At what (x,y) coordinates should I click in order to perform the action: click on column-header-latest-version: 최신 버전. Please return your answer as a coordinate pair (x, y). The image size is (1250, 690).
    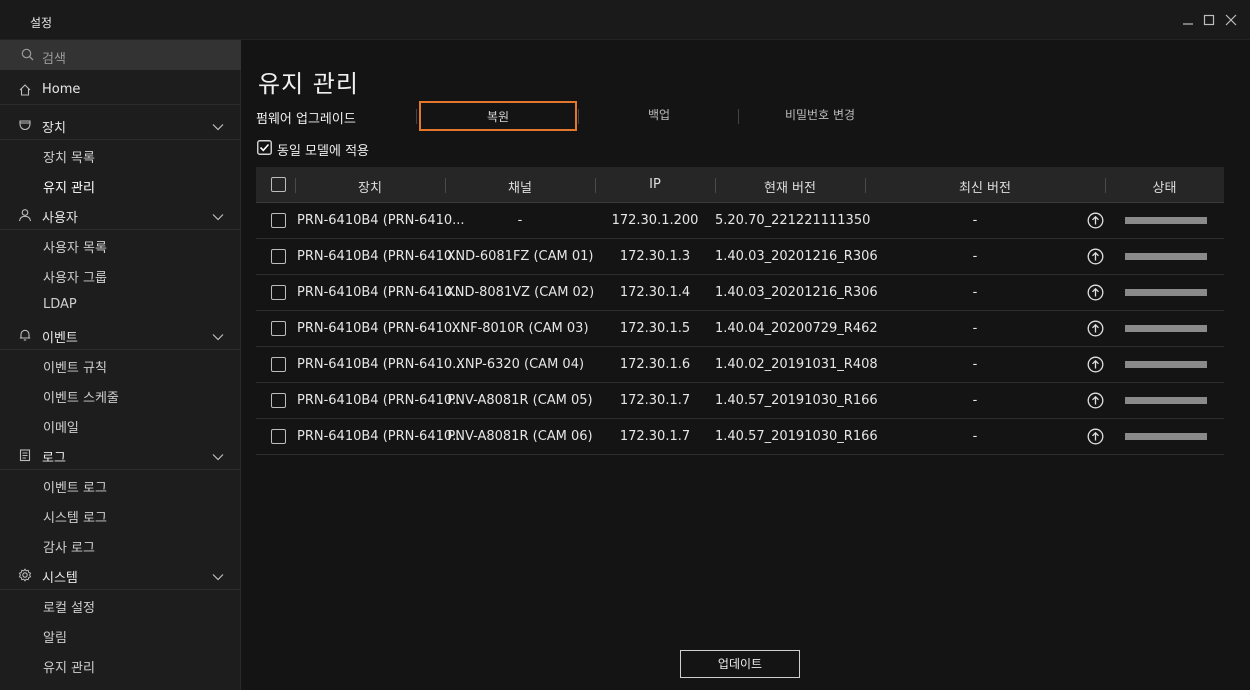
    Looking at the image, I should click on (985, 186).